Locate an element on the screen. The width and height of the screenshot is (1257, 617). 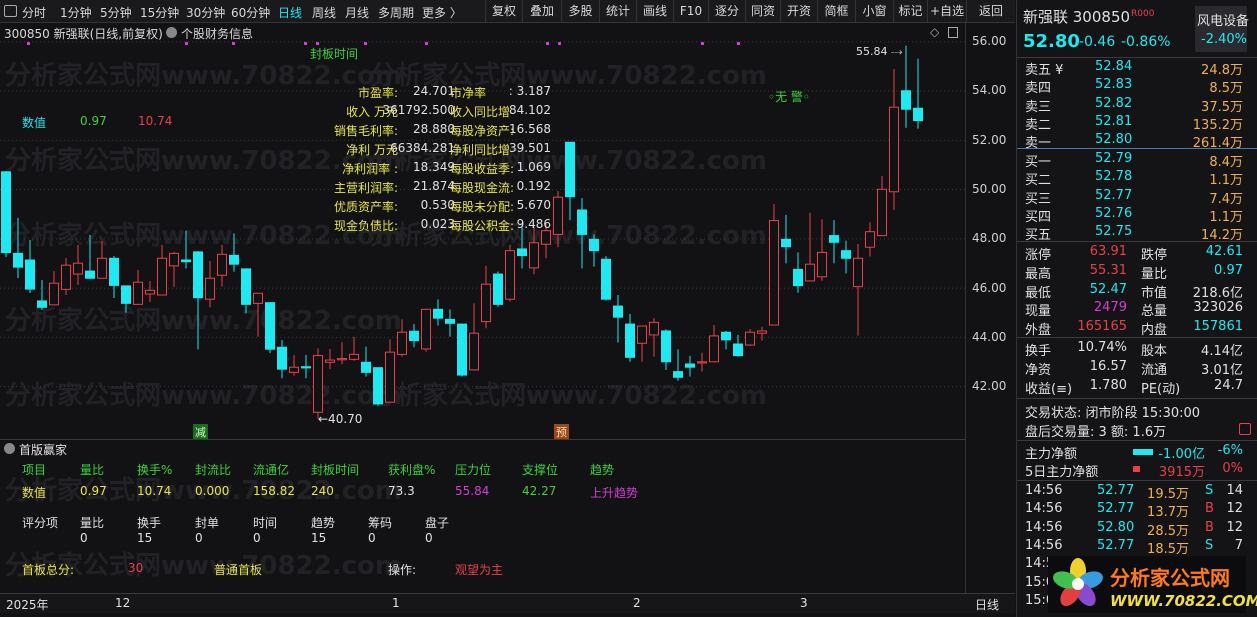
lower-value: 55.84 is located at coordinates (472, 491).